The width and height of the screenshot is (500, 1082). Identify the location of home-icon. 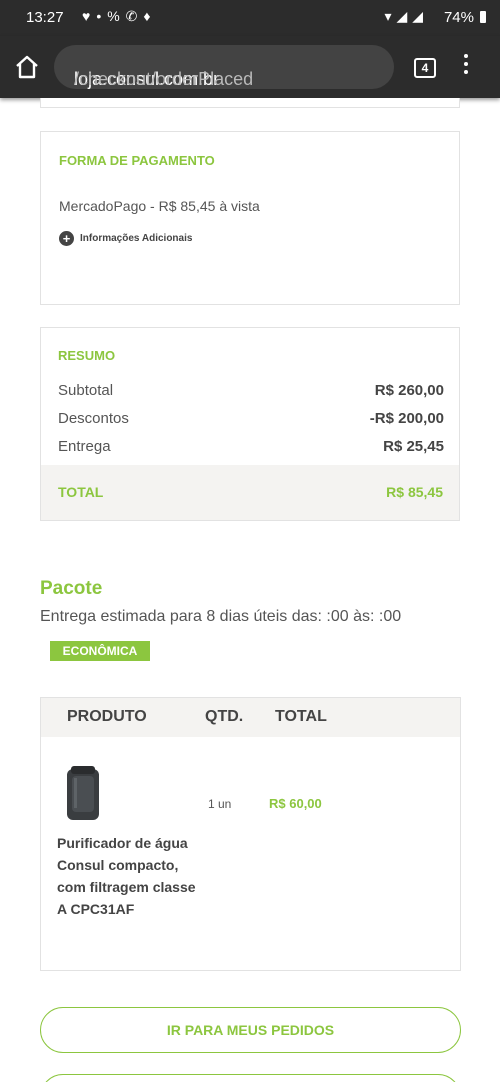
(27, 67).